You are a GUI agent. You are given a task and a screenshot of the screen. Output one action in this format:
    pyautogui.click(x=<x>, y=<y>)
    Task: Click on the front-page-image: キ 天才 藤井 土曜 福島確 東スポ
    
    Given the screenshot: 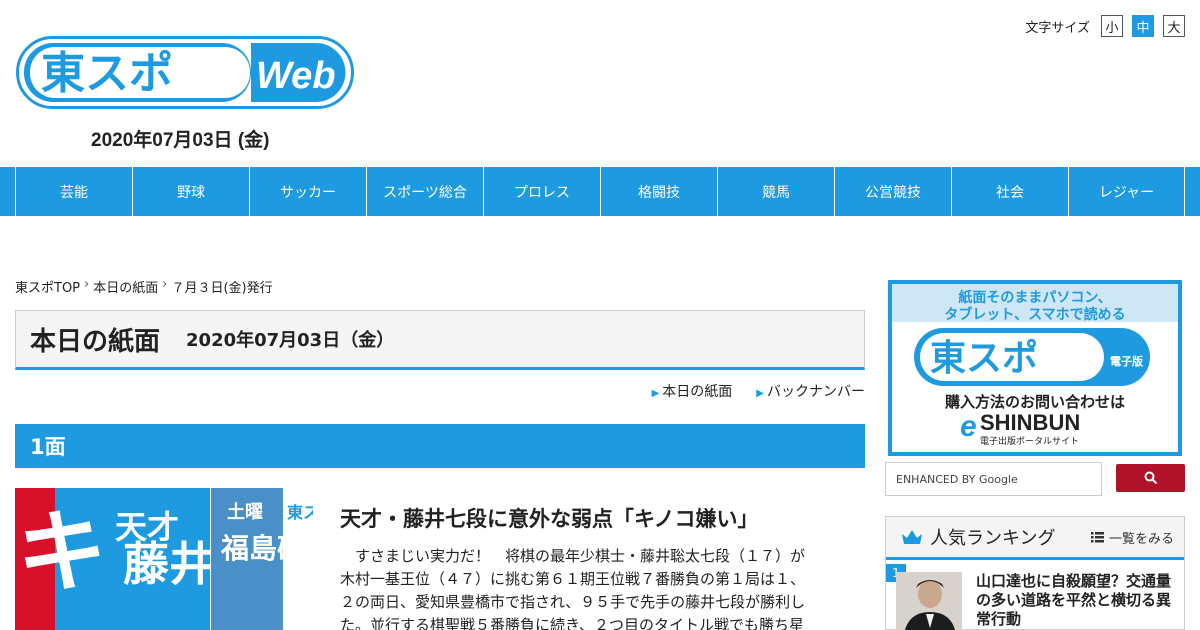 What is the action you would take?
    pyautogui.click(x=164, y=559)
    